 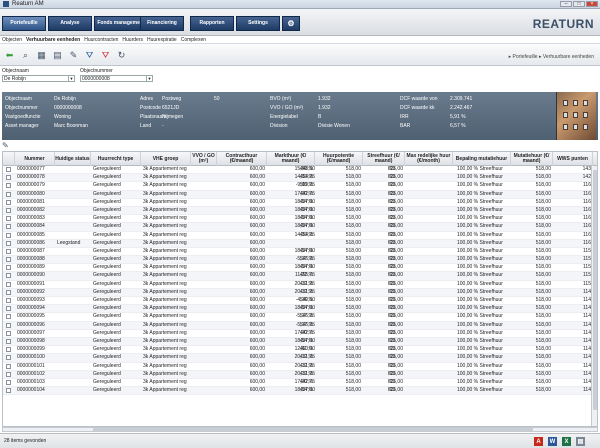 I want to click on minimize-button: –, so click(x=566, y=4).